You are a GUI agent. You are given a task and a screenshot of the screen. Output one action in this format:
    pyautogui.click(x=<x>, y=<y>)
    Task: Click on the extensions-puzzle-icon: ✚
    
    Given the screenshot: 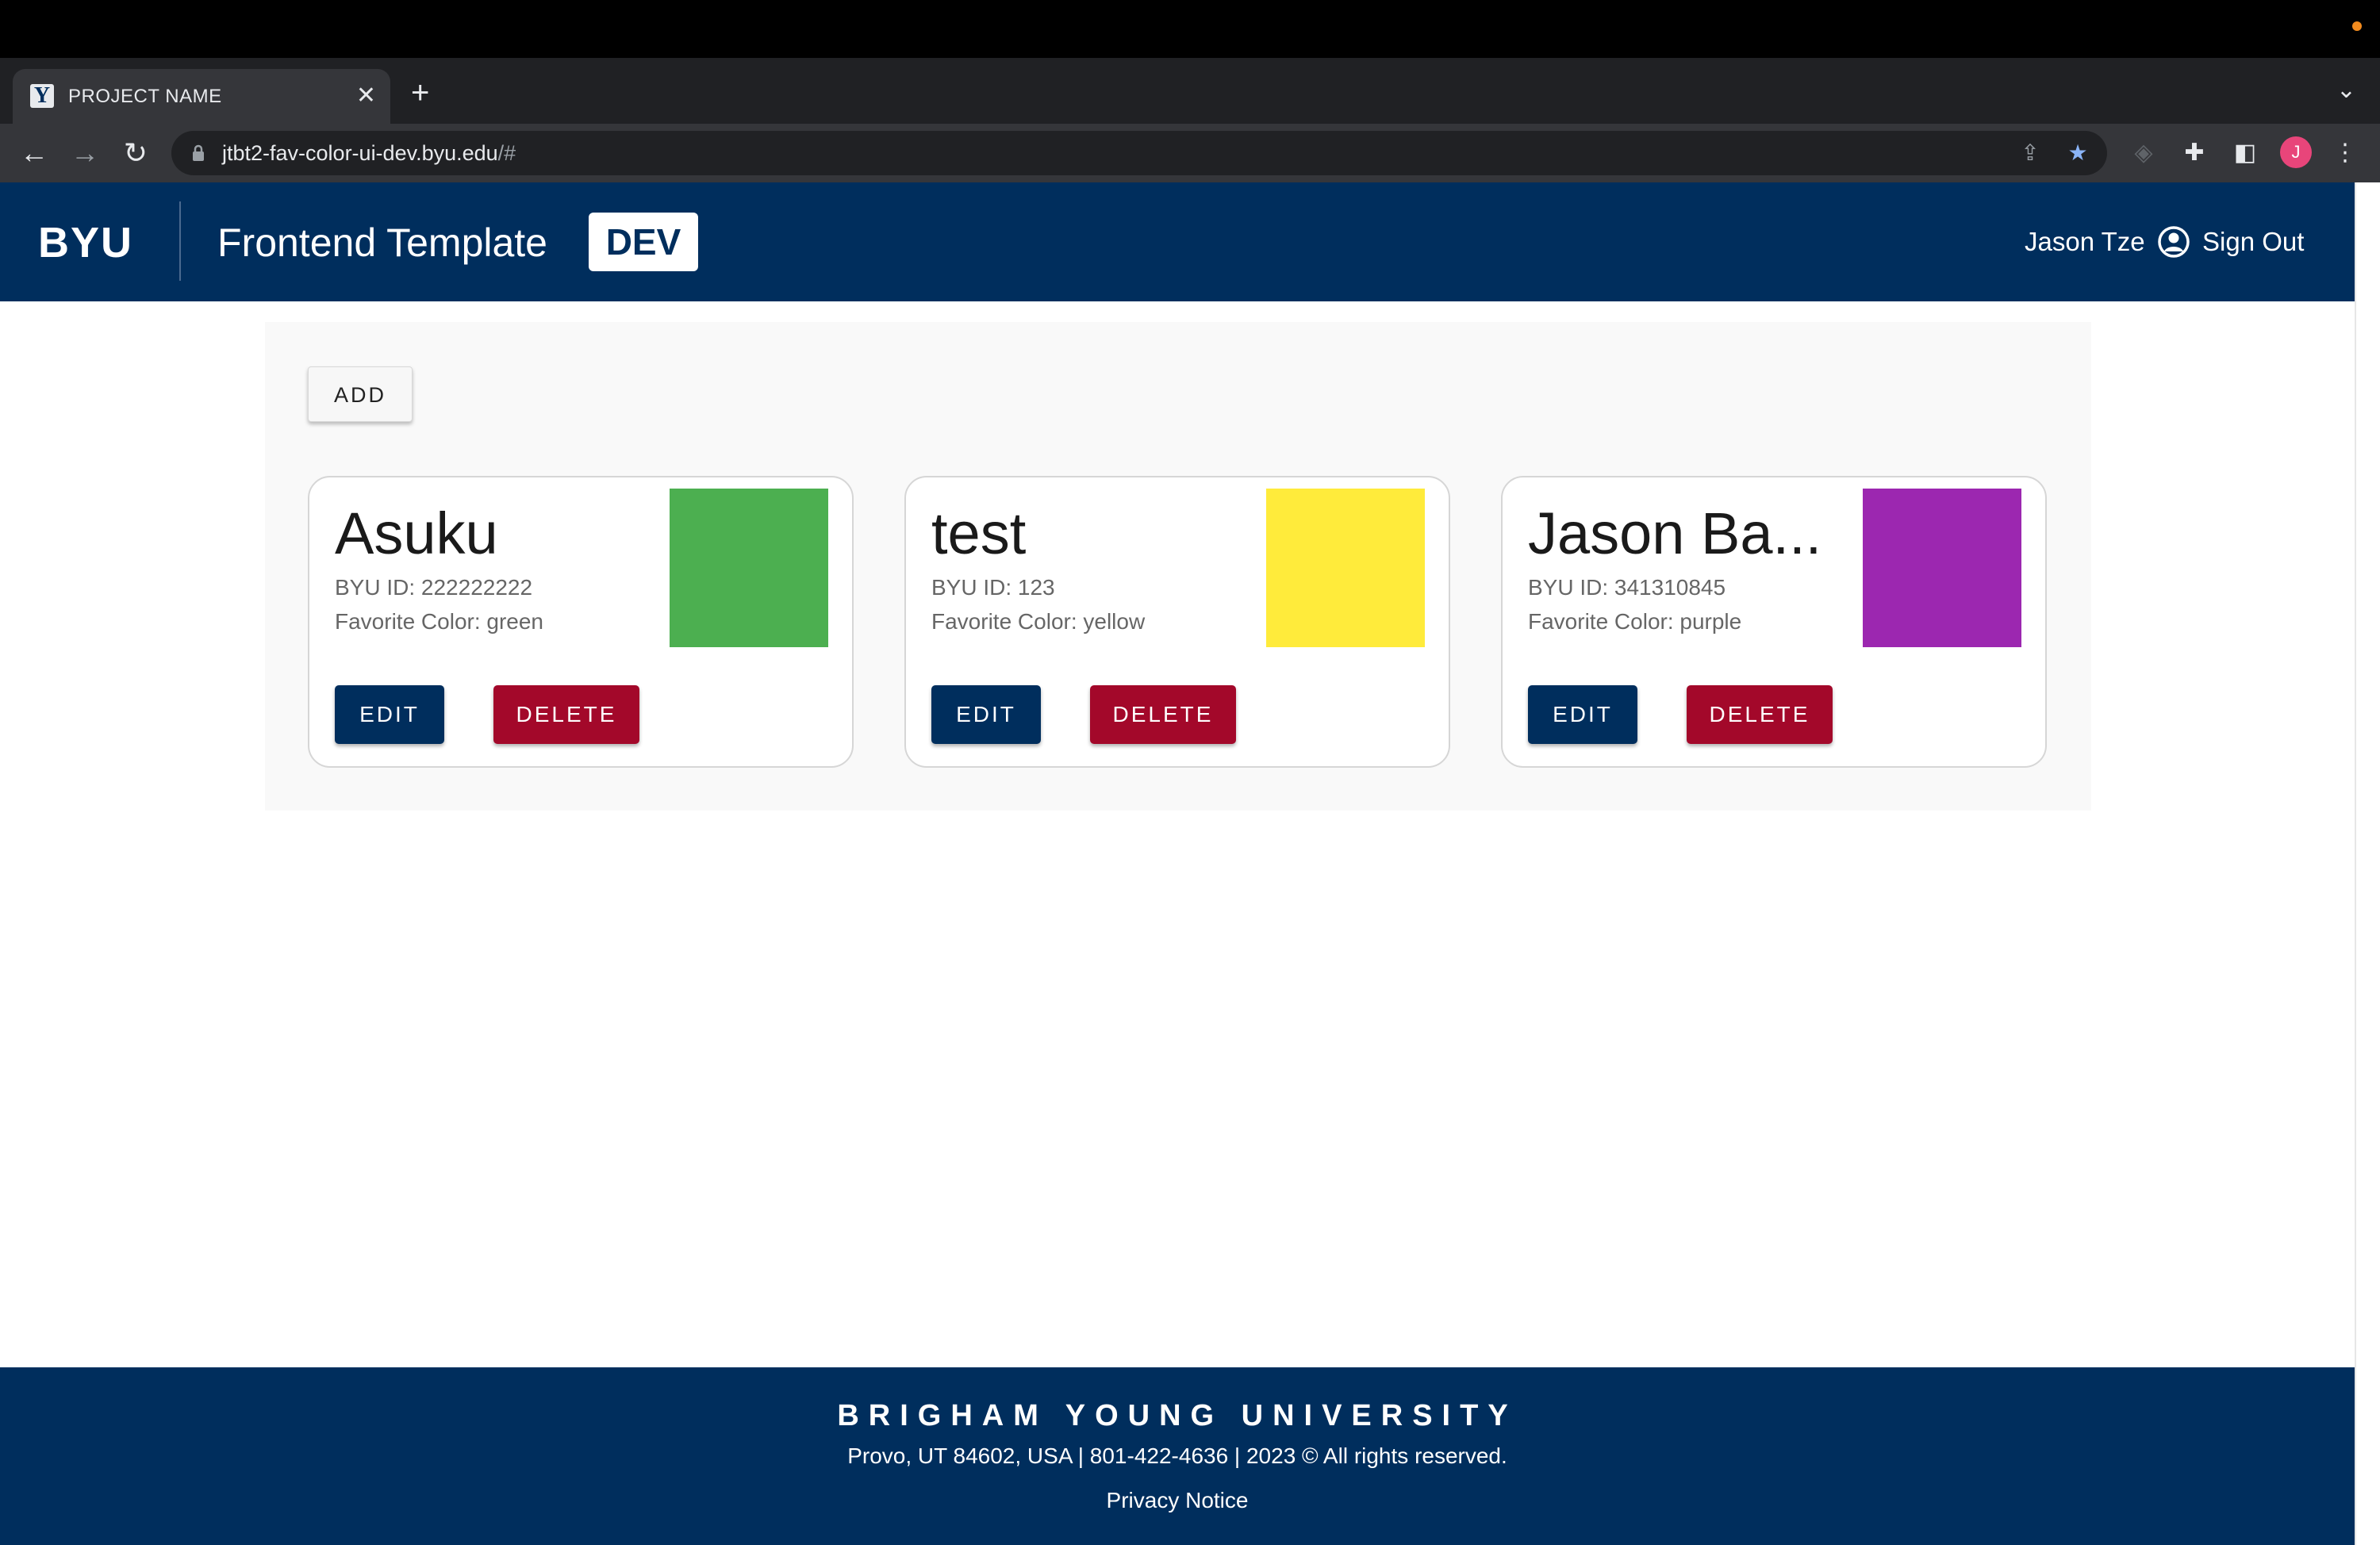 What is the action you would take?
    pyautogui.click(x=2194, y=153)
    